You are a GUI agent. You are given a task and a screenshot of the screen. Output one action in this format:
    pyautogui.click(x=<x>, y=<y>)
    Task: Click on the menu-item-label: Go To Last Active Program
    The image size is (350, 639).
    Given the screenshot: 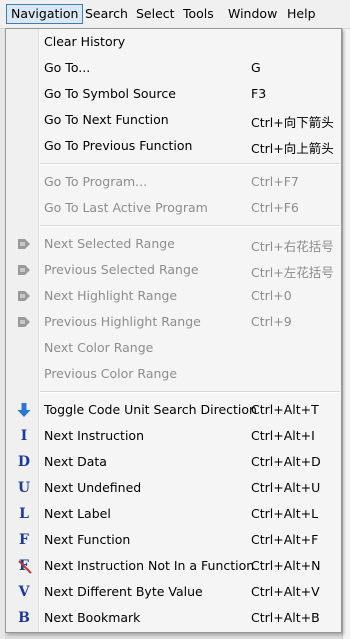 What is the action you would take?
    pyautogui.click(x=126, y=207)
    